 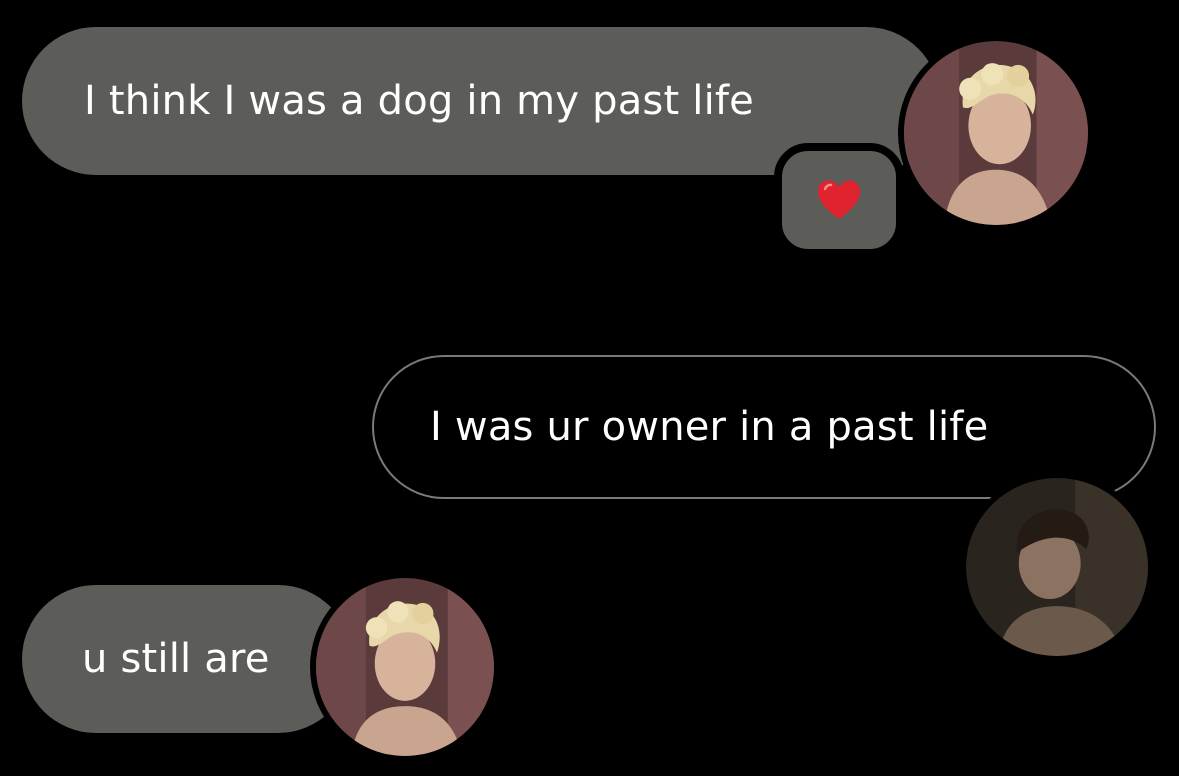 What do you see at coordinates (709, 427) in the screenshot?
I see `message-text: I was ur owner in a past life` at bounding box center [709, 427].